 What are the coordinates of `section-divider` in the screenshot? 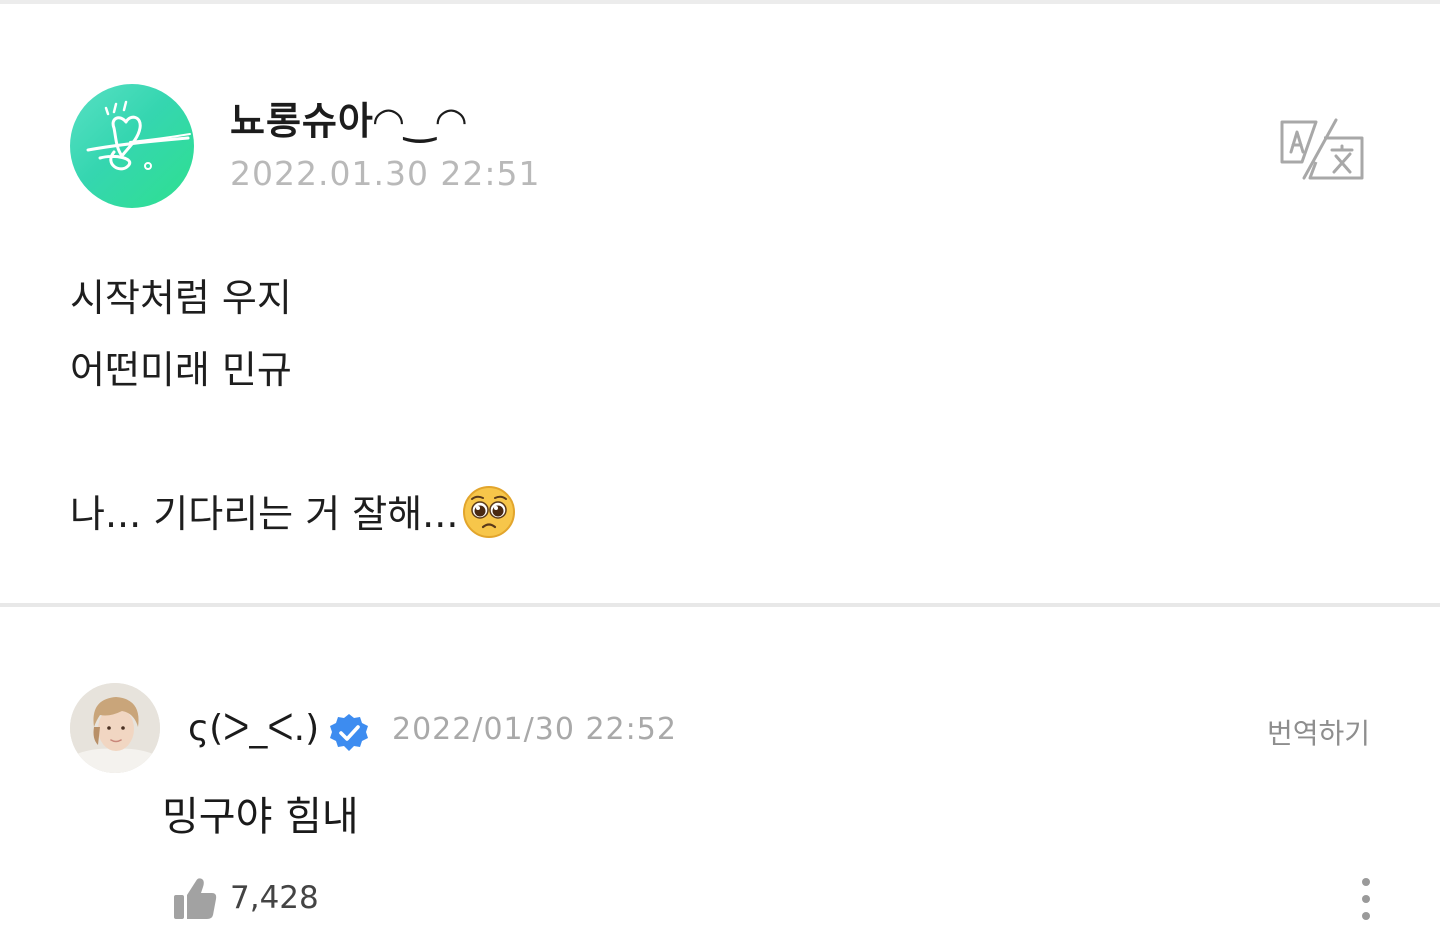 It's located at (720, 605).